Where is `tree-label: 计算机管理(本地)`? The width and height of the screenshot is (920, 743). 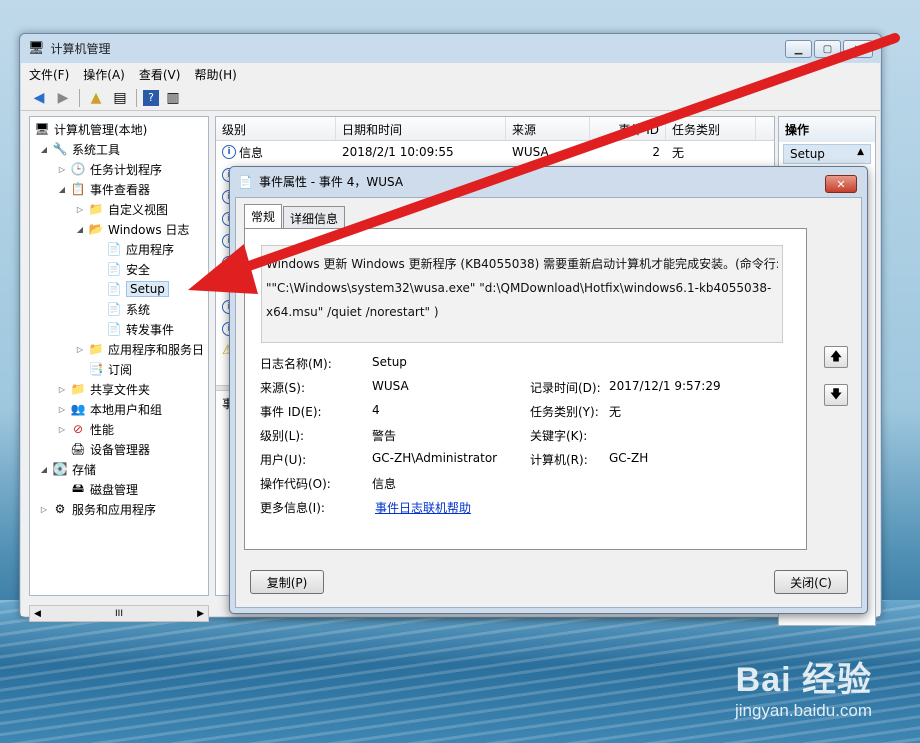 tree-label: 计算机管理(本地) is located at coordinates (101, 129).